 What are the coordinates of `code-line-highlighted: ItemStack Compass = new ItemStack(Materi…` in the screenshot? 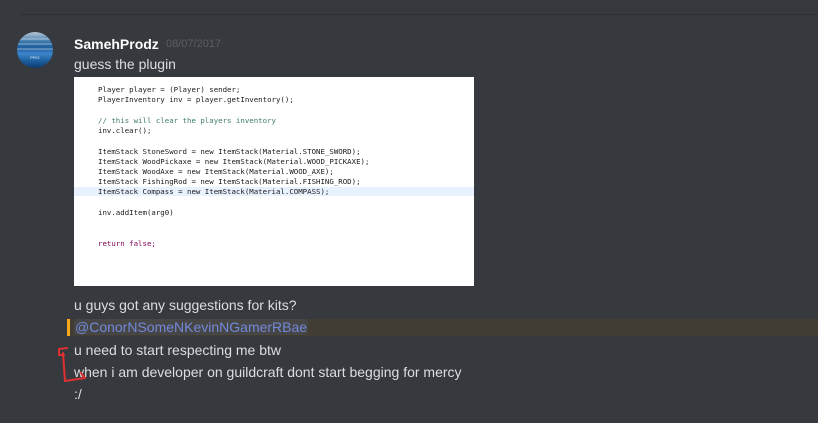 It's located at (274, 191).